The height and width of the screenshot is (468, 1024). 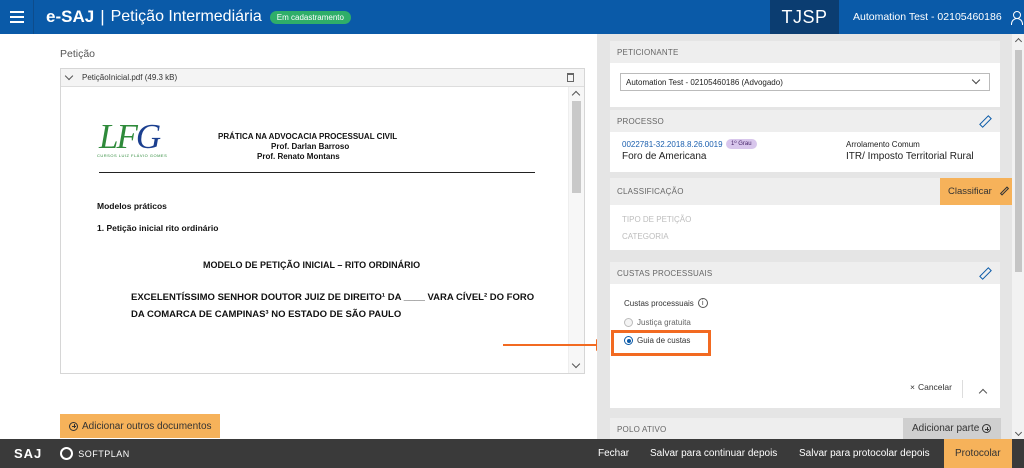 I want to click on add-documents-button: Adicionar outros documentos, so click(x=140, y=426).